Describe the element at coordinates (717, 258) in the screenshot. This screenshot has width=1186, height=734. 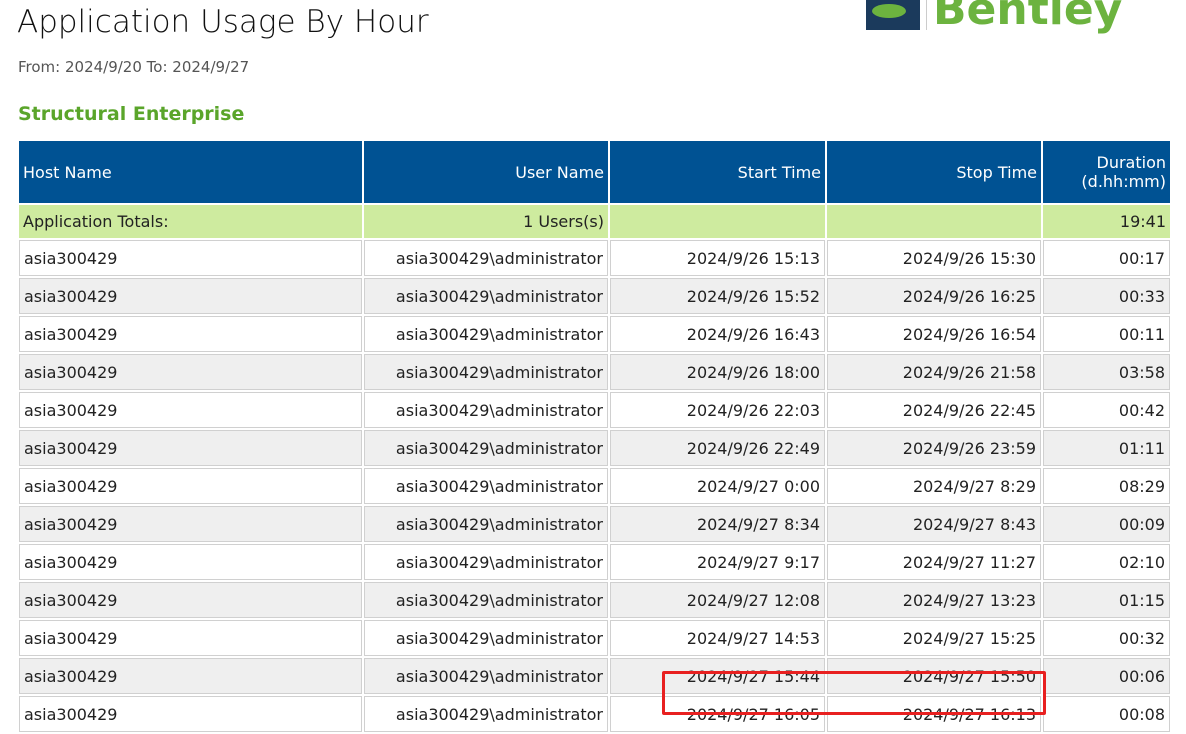
I see `cell-start-time: 2024/9/26 15:13` at that location.